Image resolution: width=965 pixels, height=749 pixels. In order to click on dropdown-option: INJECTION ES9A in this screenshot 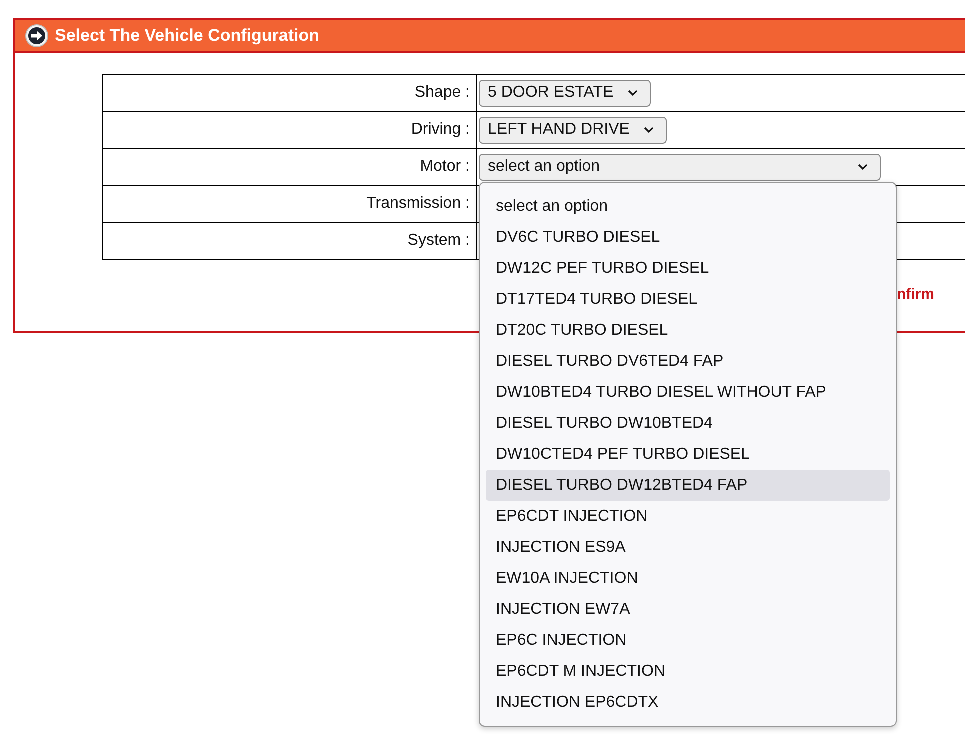, I will do `click(688, 547)`.